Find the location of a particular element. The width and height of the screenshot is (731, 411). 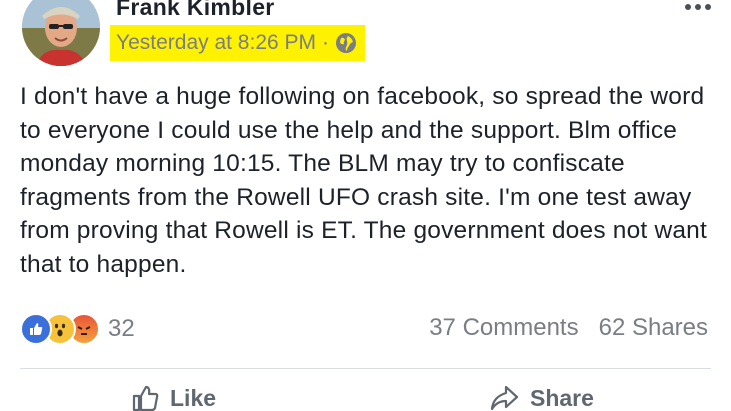

like-label: Like is located at coordinates (193, 397).